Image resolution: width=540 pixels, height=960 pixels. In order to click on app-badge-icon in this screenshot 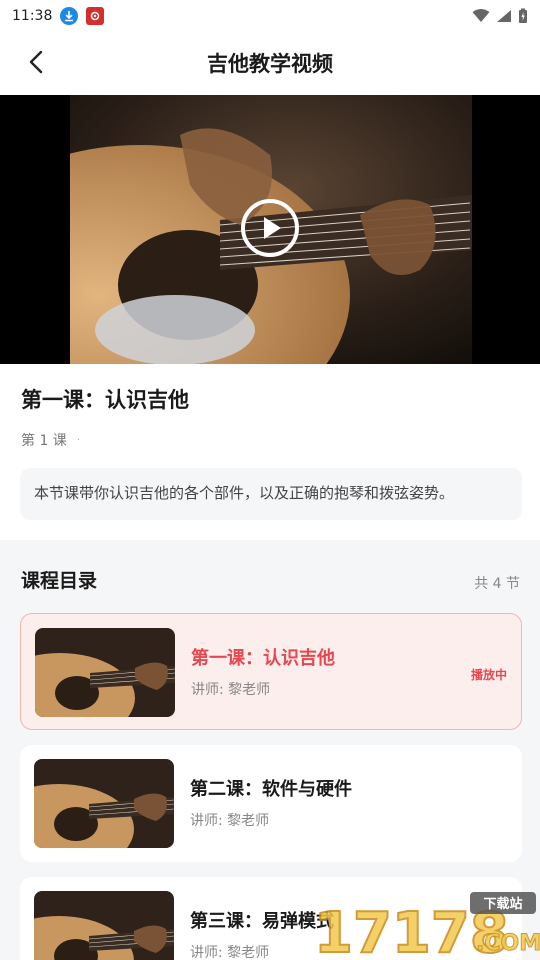, I will do `click(95, 16)`.